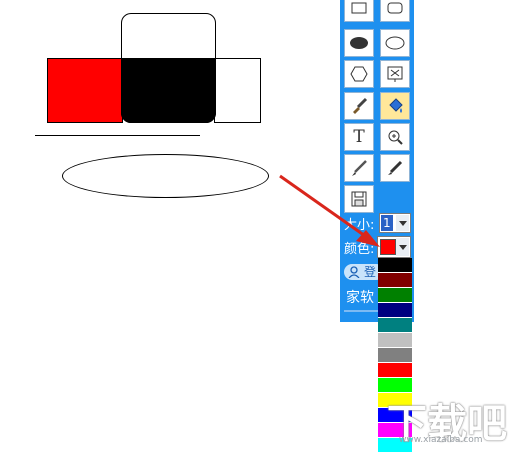 This screenshot has width=521, height=452. What do you see at coordinates (441, 440) in the screenshot?
I see `watermark-url: www.xiazaiba.com` at bounding box center [441, 440].